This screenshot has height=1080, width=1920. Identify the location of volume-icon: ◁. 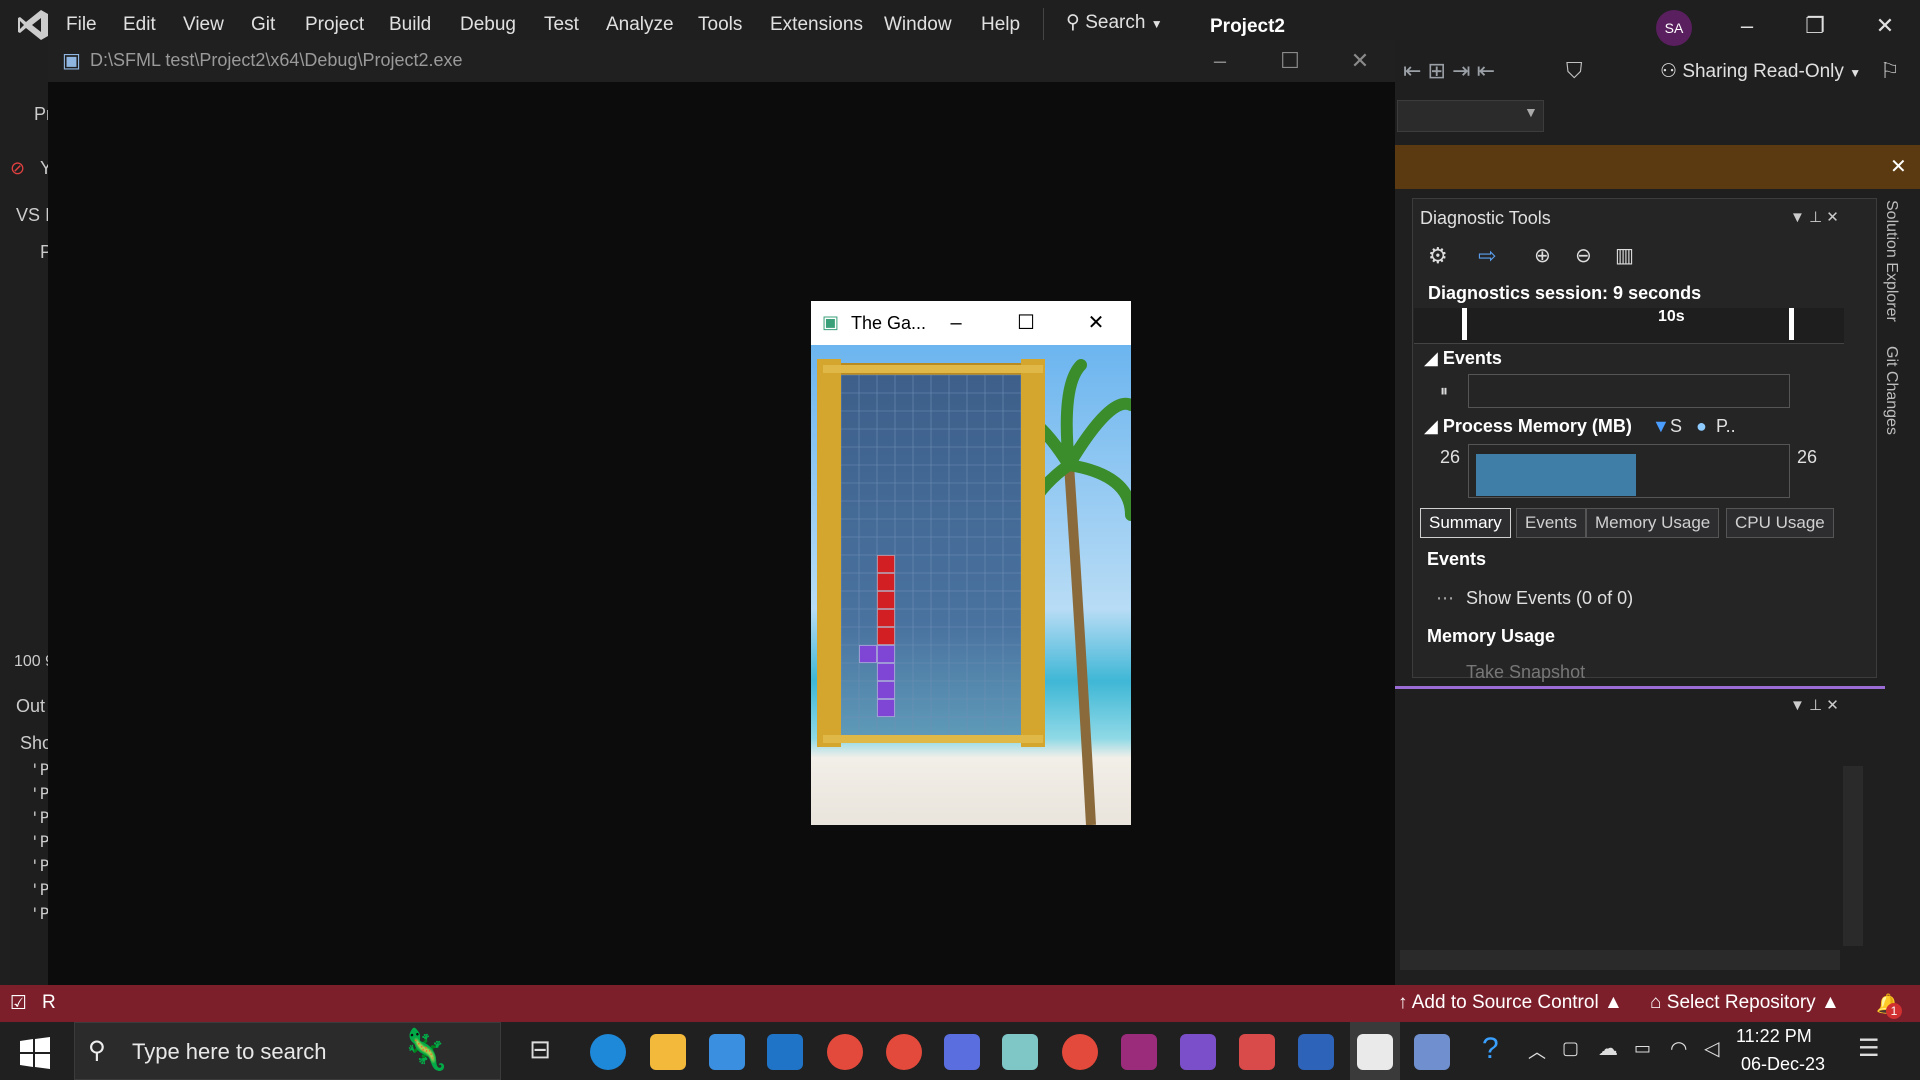
(1711, 1048).